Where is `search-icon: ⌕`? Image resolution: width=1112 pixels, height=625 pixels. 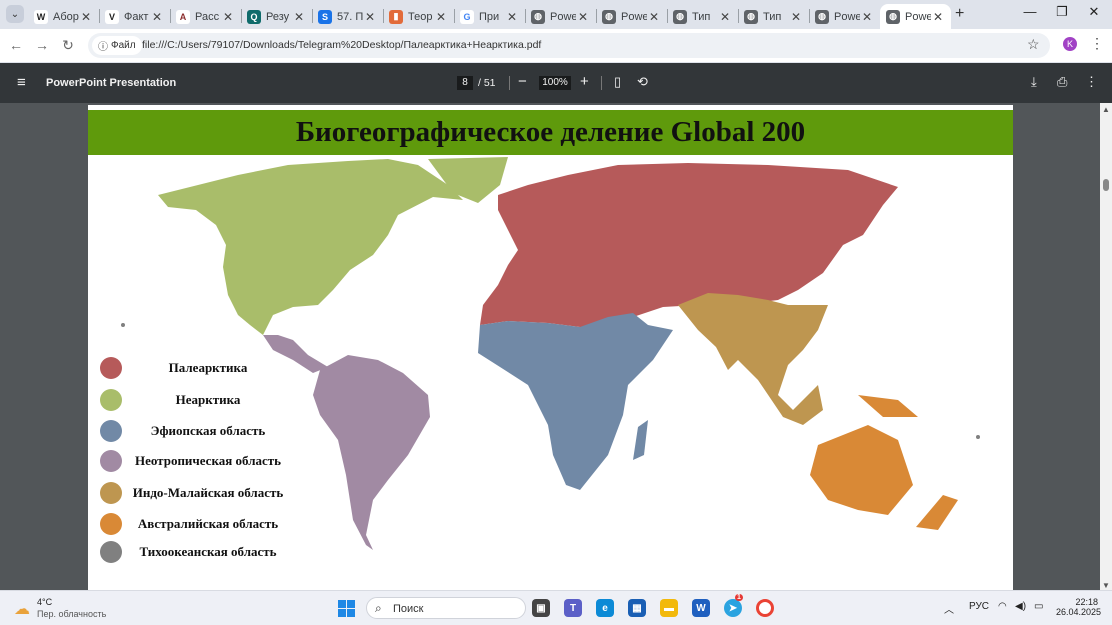 search-icon: ⌕ is located at coordinates (378, 608).